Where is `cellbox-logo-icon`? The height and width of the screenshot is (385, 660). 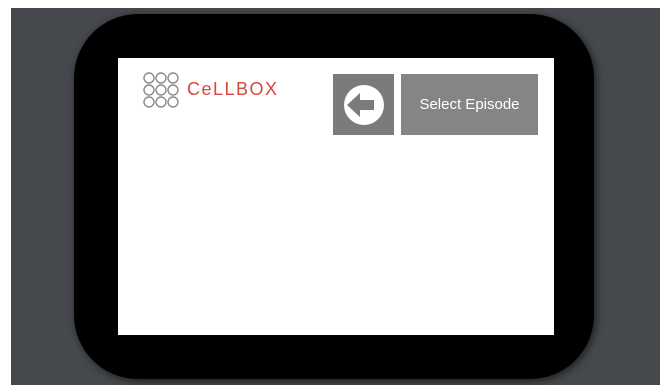
cellbox-logo-icon is located at coordinates (161, 90).